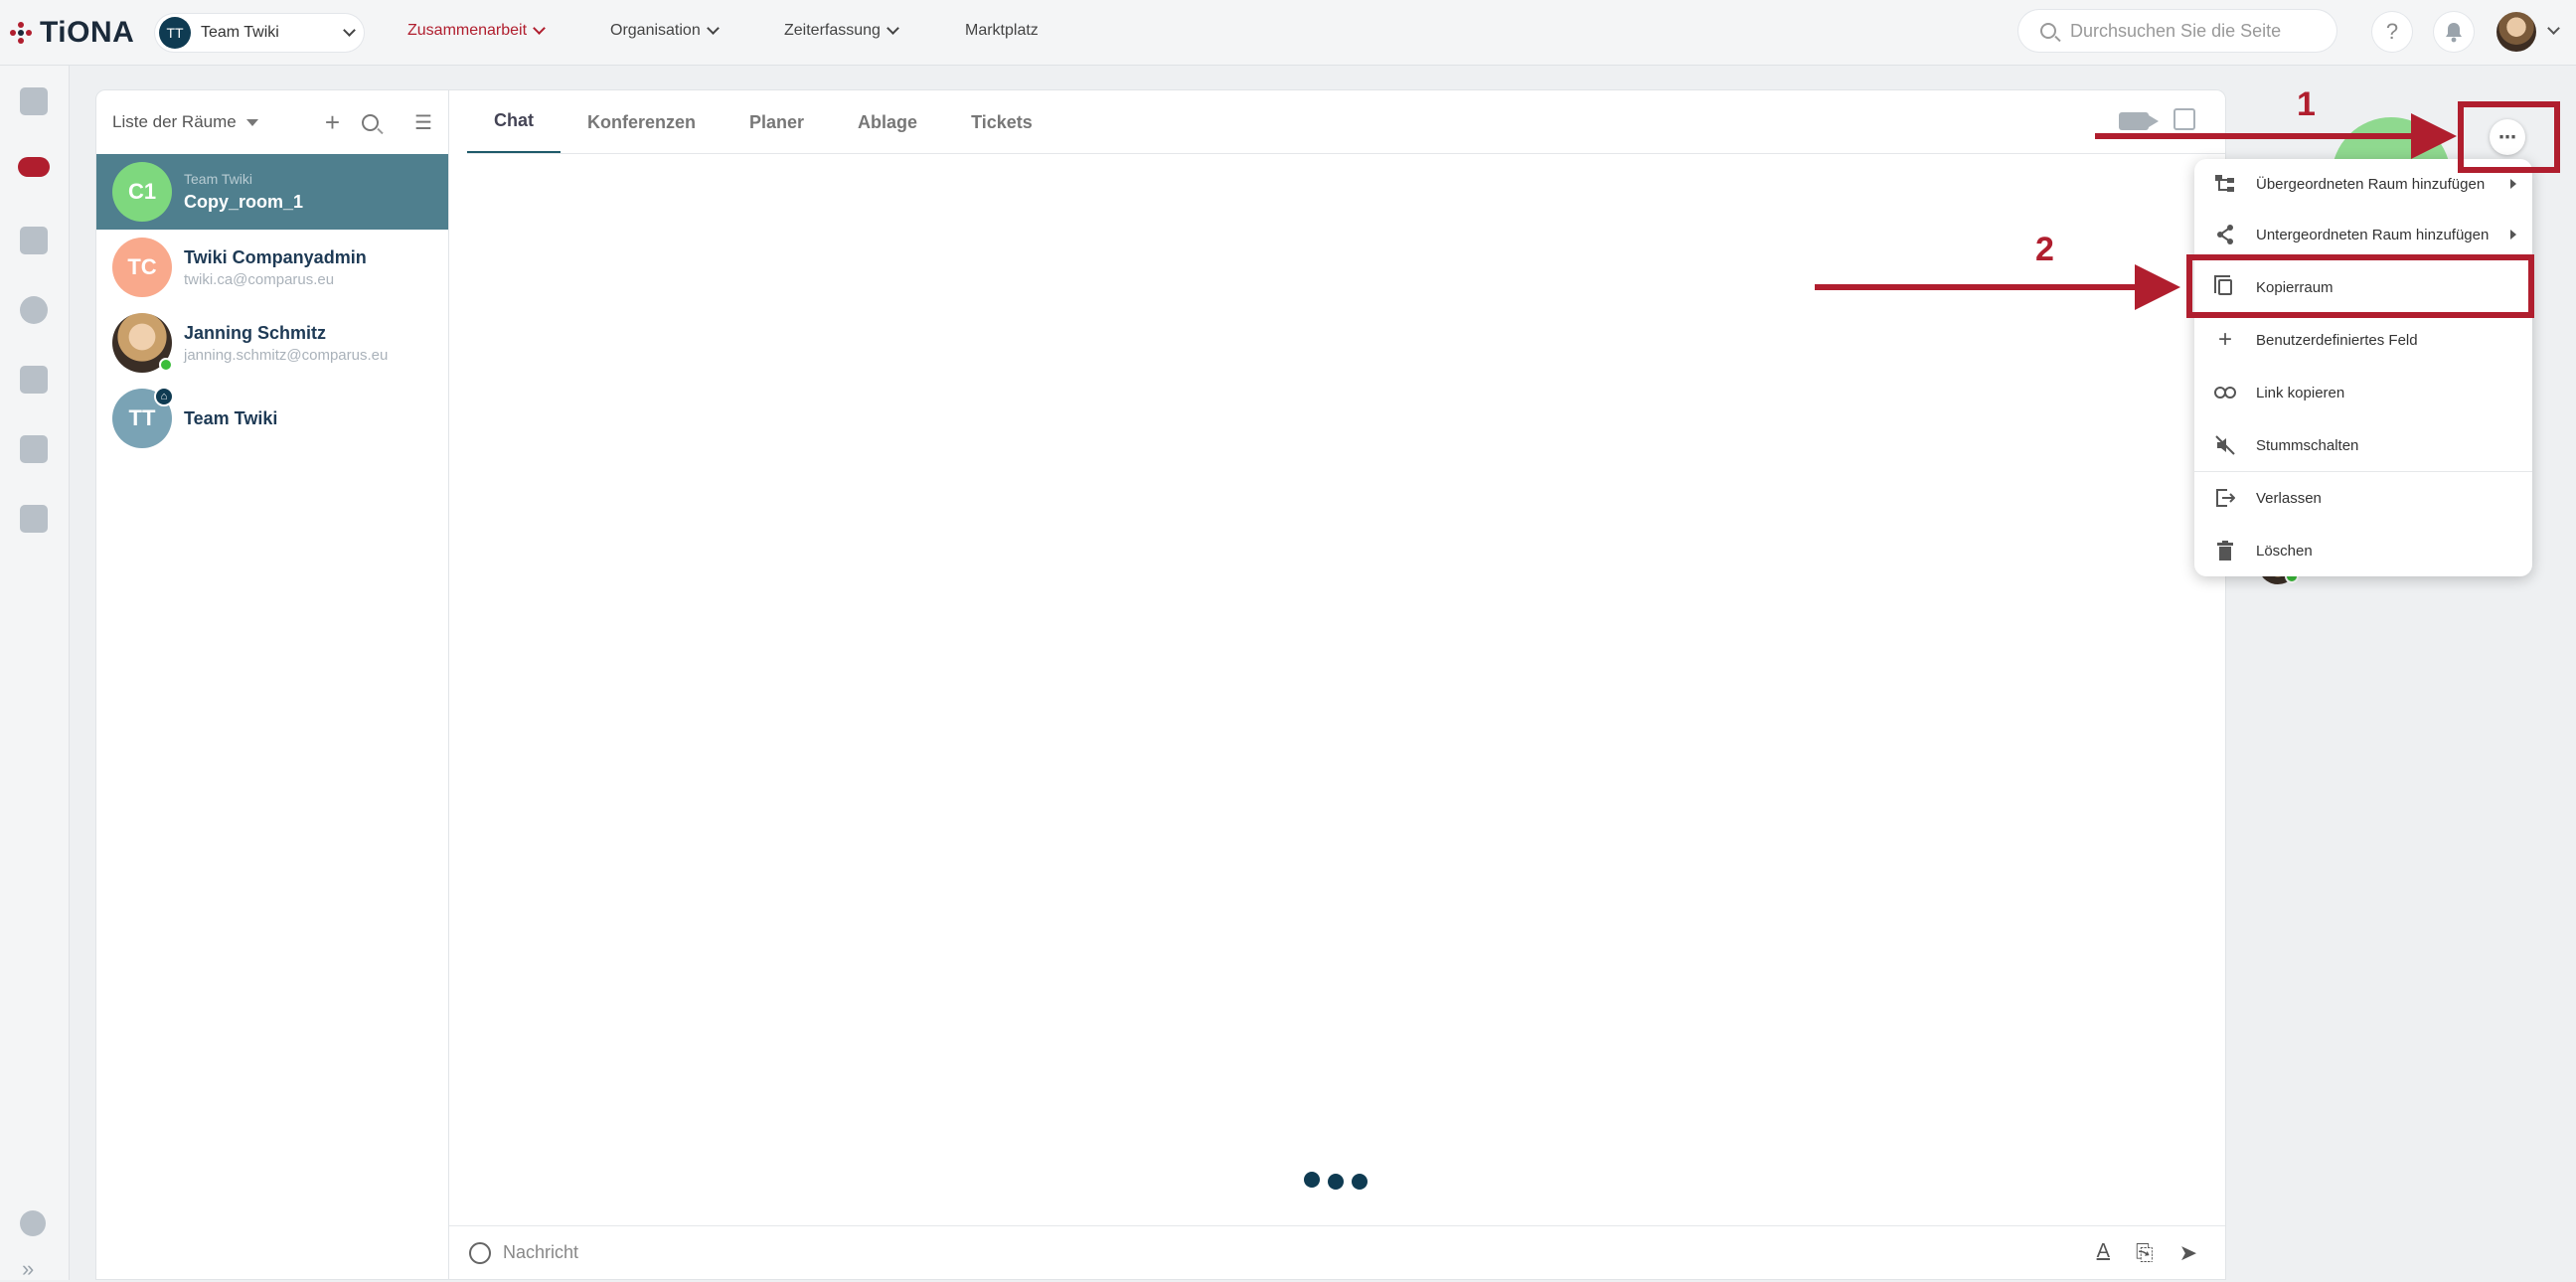 The image size is (2576, 1282). I want to click on team-select: TT Team Twiki, so click(259, 33).